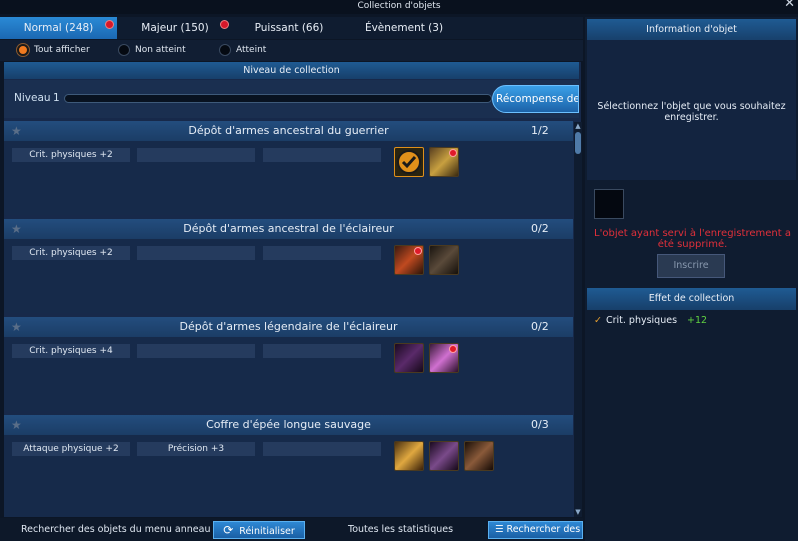  Describe the element at coordinates (499, 529) in the screenshot. I see `filter-sliders-icon: ☰` at that location.